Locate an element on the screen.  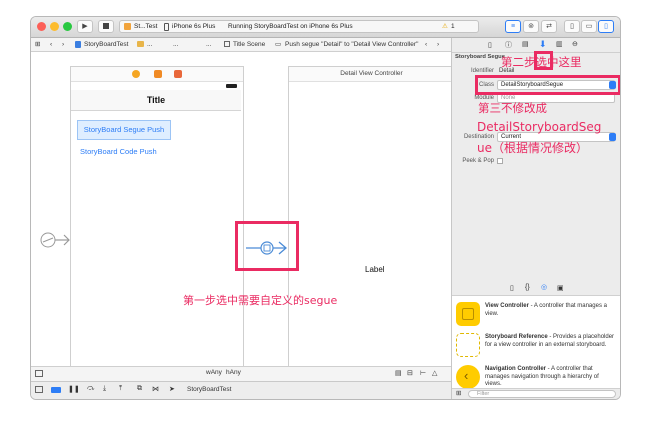
step-in-icon: ⤓ is located at coordinates (104, 389).